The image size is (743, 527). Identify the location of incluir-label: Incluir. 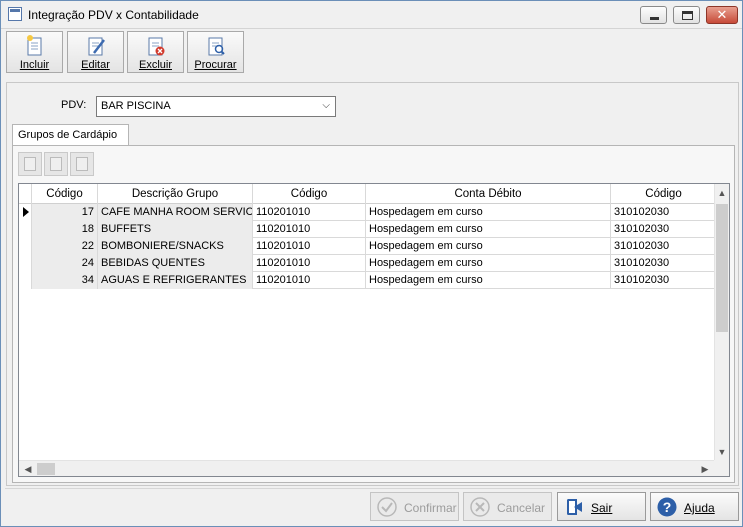
(34, 65).